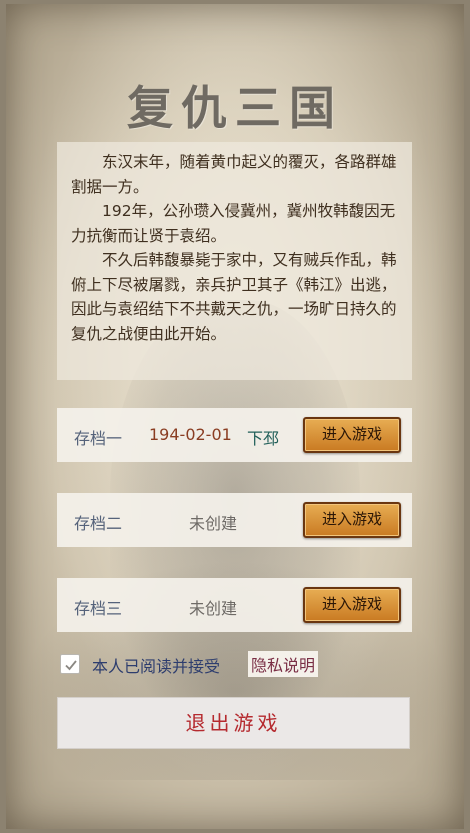 The width and height of the screenshot is (470, 833). I want to click on save-slot-2: 存档二 未创建 进入游戏, so click(234, 520).